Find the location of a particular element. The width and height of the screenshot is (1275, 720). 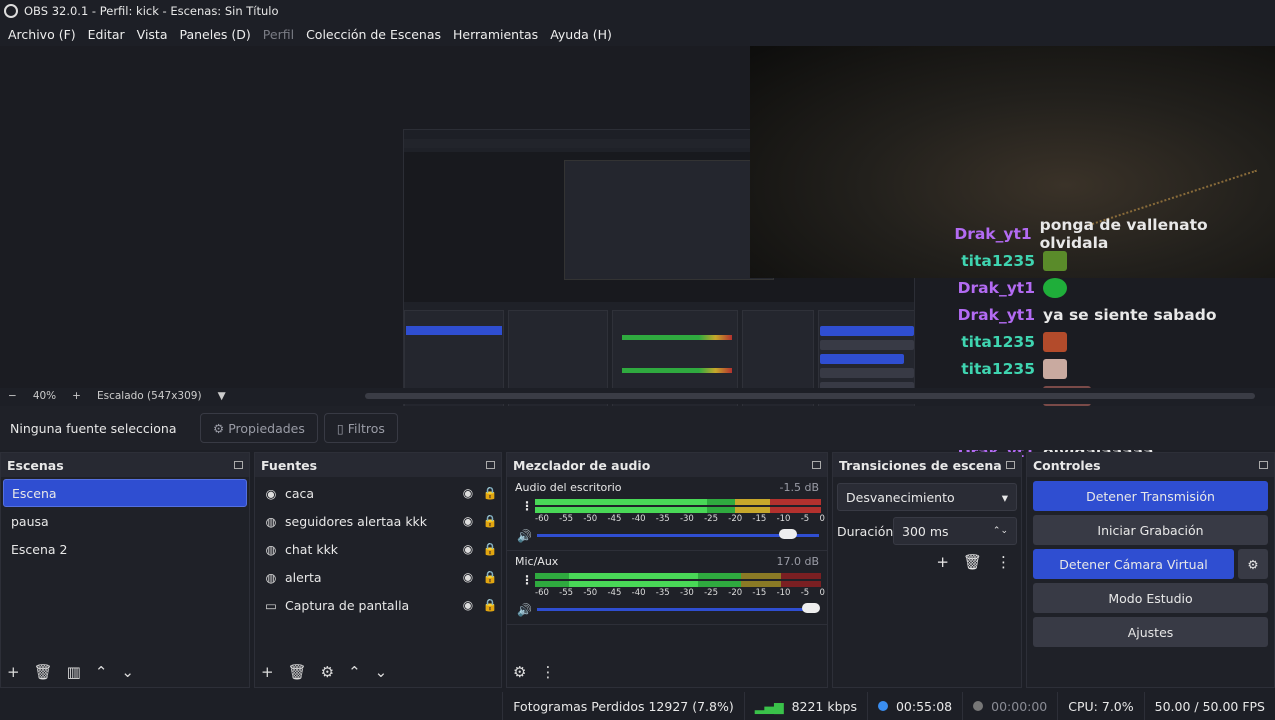

no-source-label: Ninguna fuente selecciona is located at coordinates (93, 428).